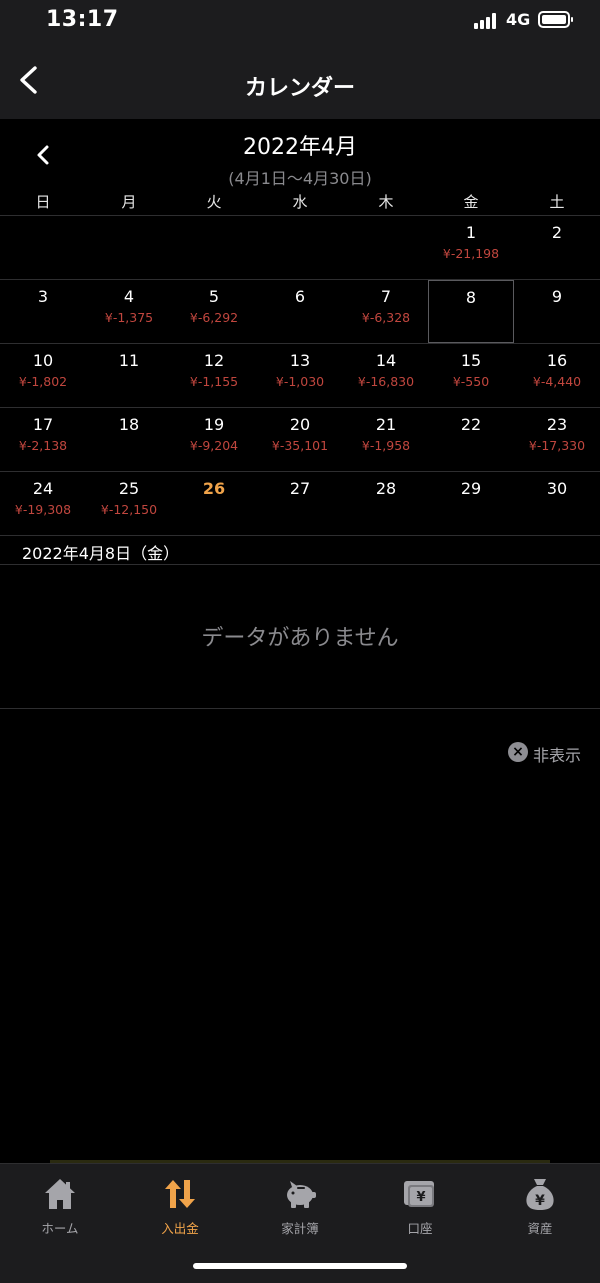 The image size is (600, 1283). I want to click on network-type: 4G, so click(518, 19).